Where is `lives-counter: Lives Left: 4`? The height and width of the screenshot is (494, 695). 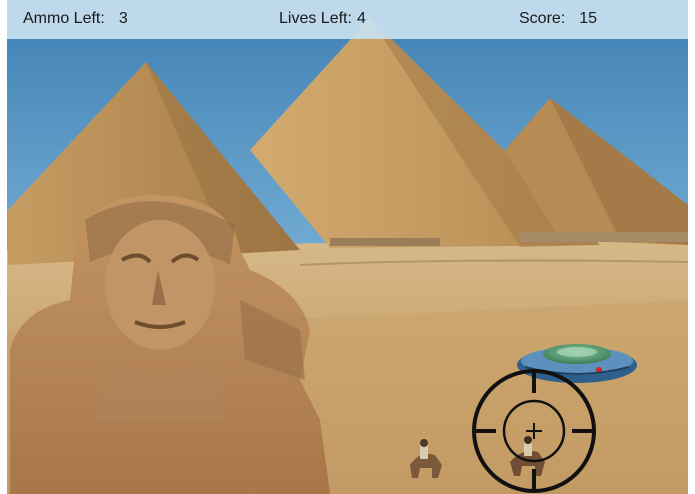
lives-counter: Lives Left: 4 is located at coordinates (322, 19).